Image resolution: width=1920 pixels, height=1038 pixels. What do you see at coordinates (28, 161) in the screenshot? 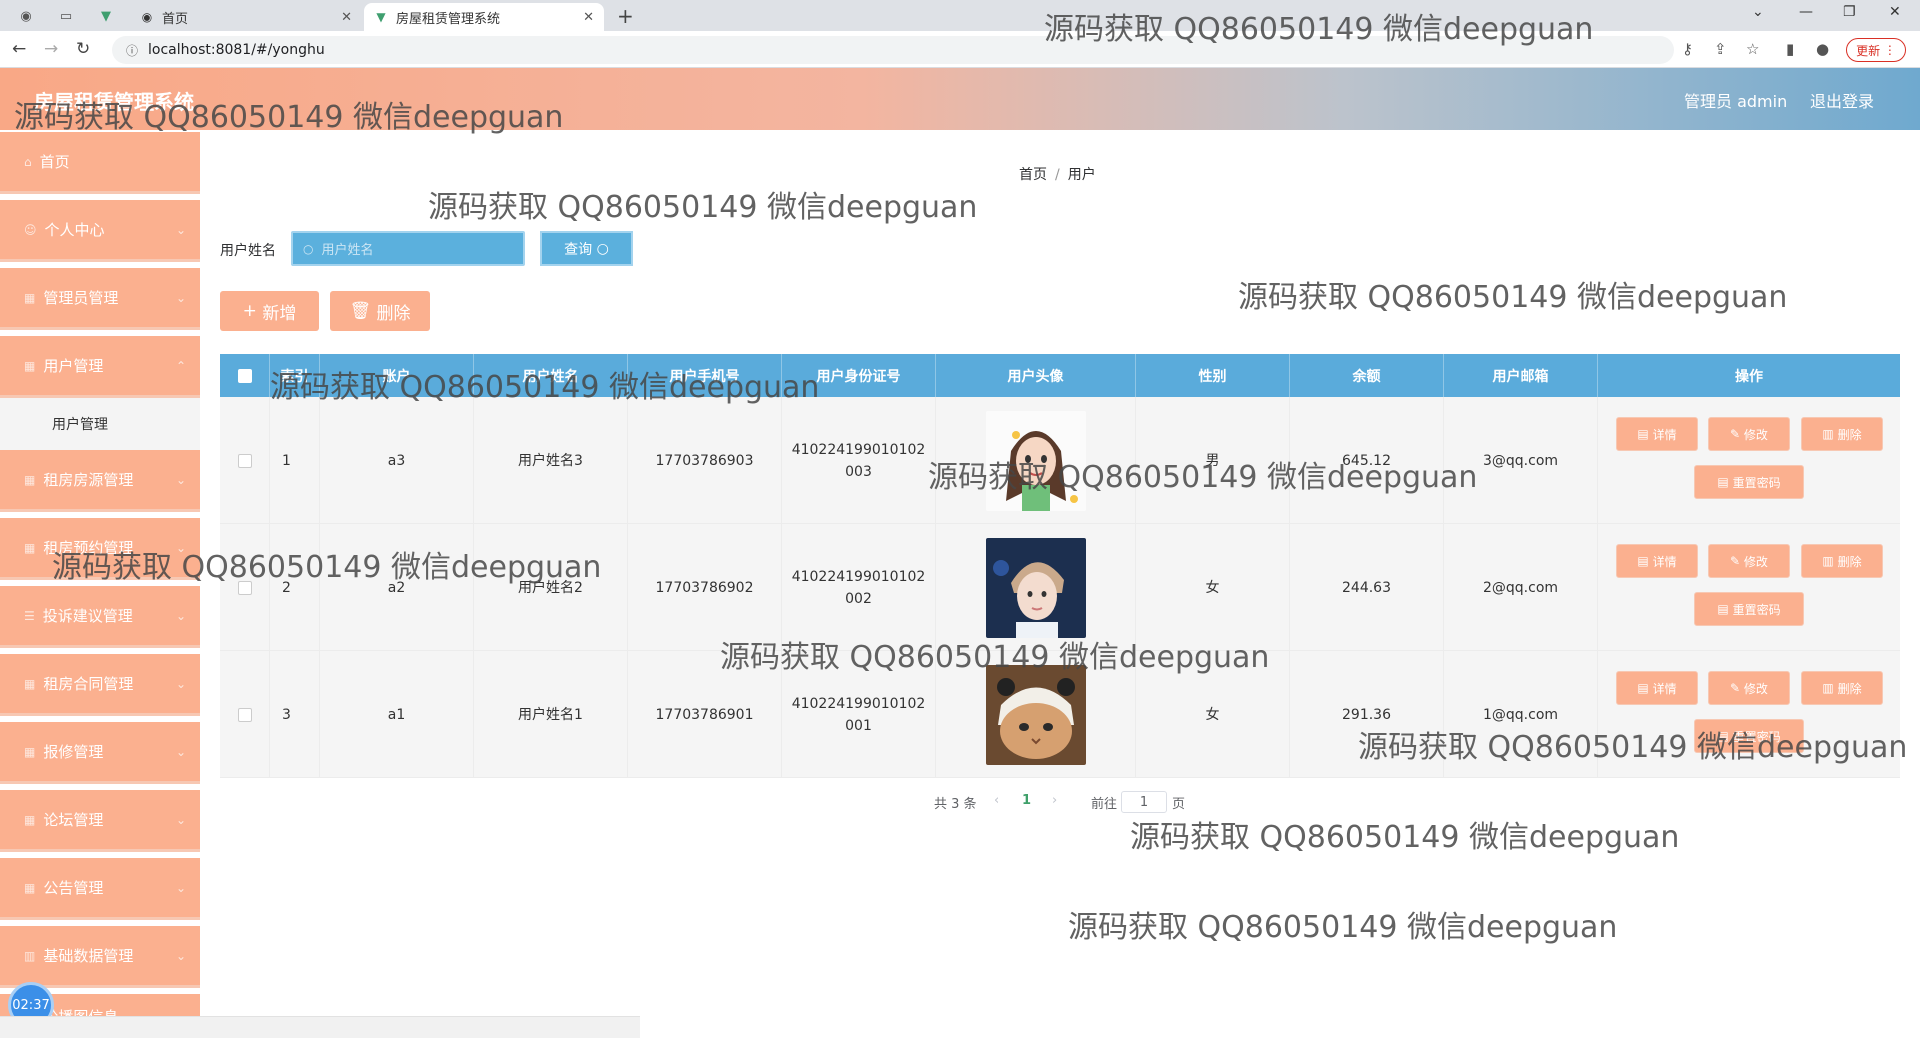
I see `home-icon: ⌂` at bounding box center [28, 161].